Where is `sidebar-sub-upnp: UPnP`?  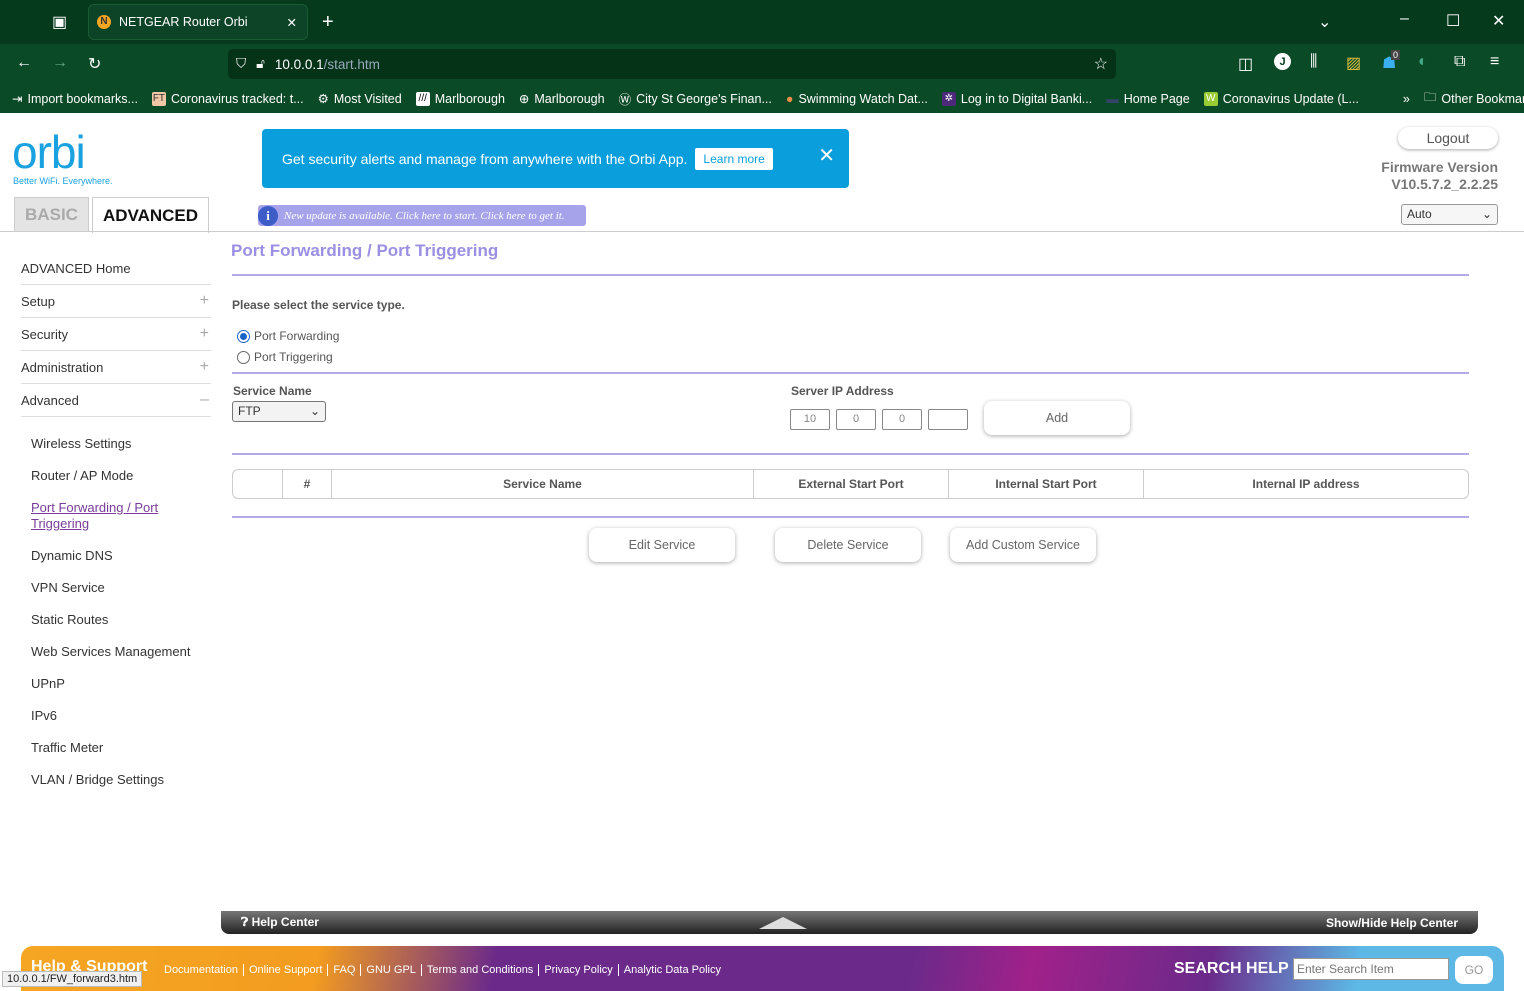
sidebar-sub-upnp: UPnP is located at coordinates (48, 683).